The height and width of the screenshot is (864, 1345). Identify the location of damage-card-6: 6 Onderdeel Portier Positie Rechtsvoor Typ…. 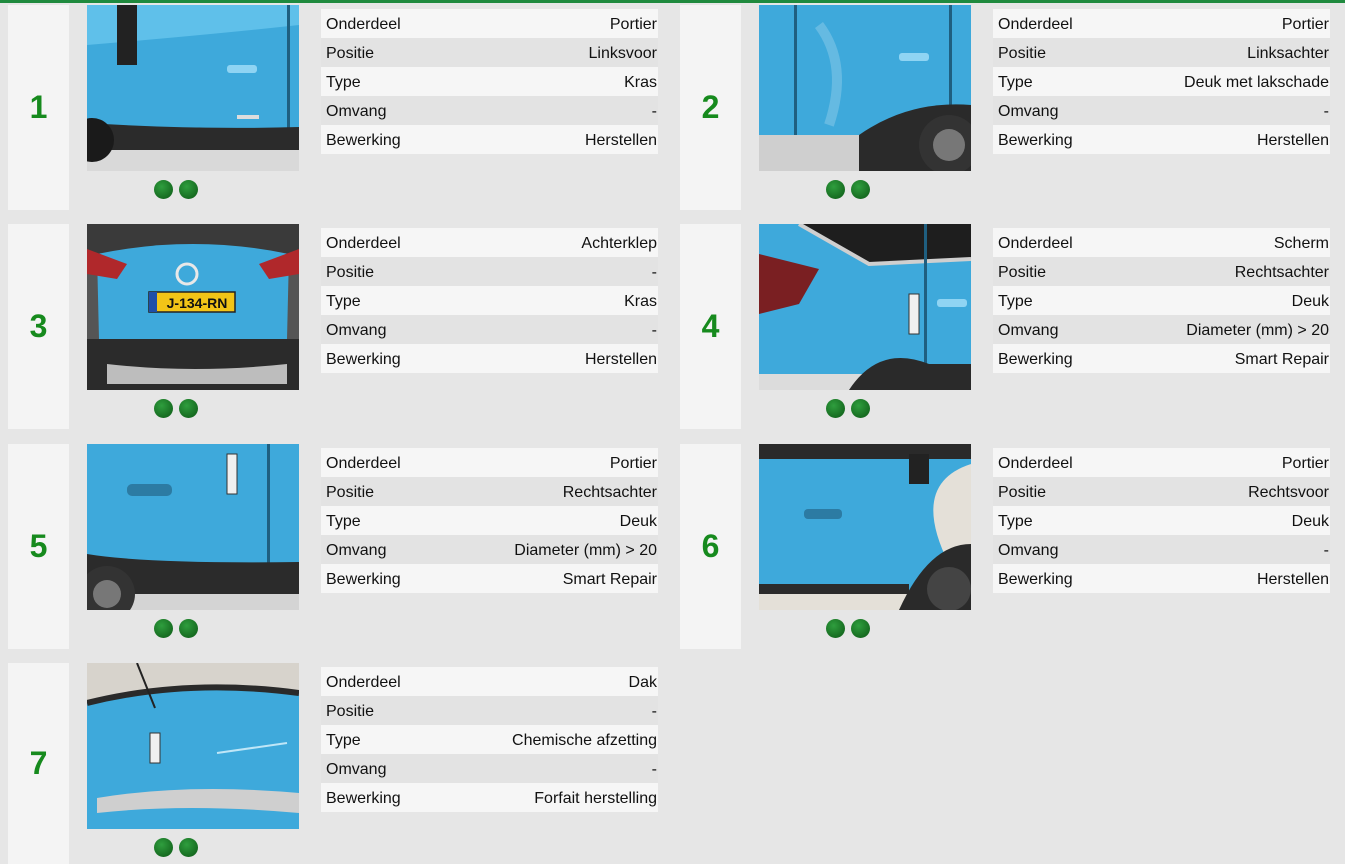
(1011, 546).